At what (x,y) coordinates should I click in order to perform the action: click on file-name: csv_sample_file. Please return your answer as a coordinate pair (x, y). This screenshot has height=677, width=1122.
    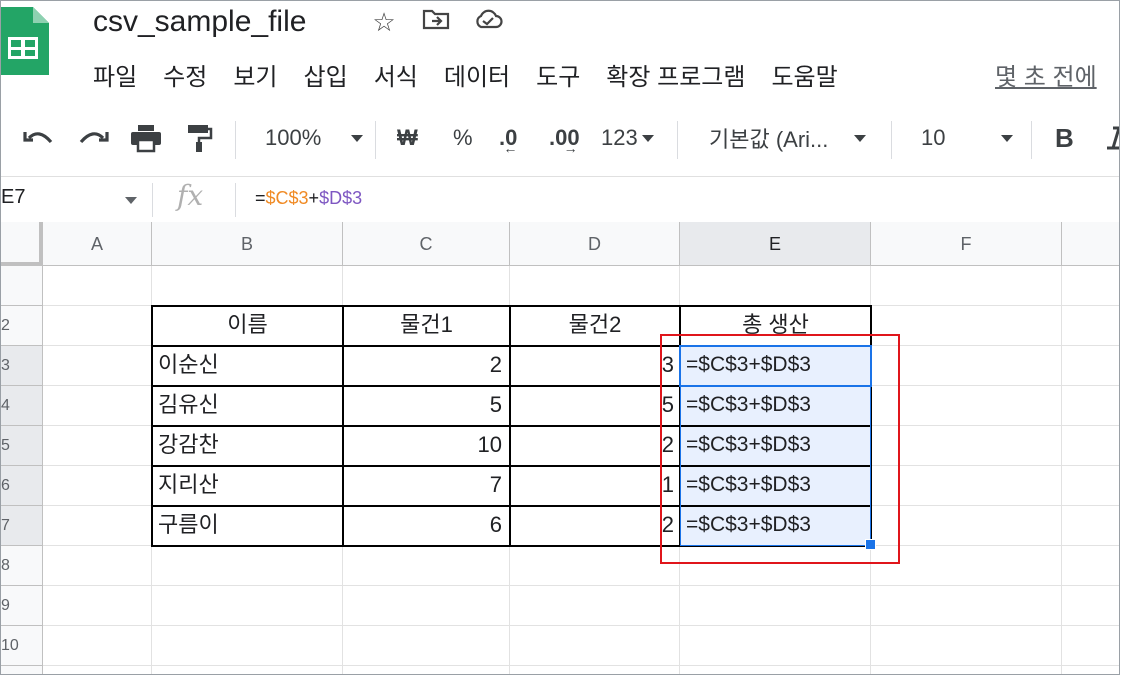
    Looking at the image, I should click on (199, 22).